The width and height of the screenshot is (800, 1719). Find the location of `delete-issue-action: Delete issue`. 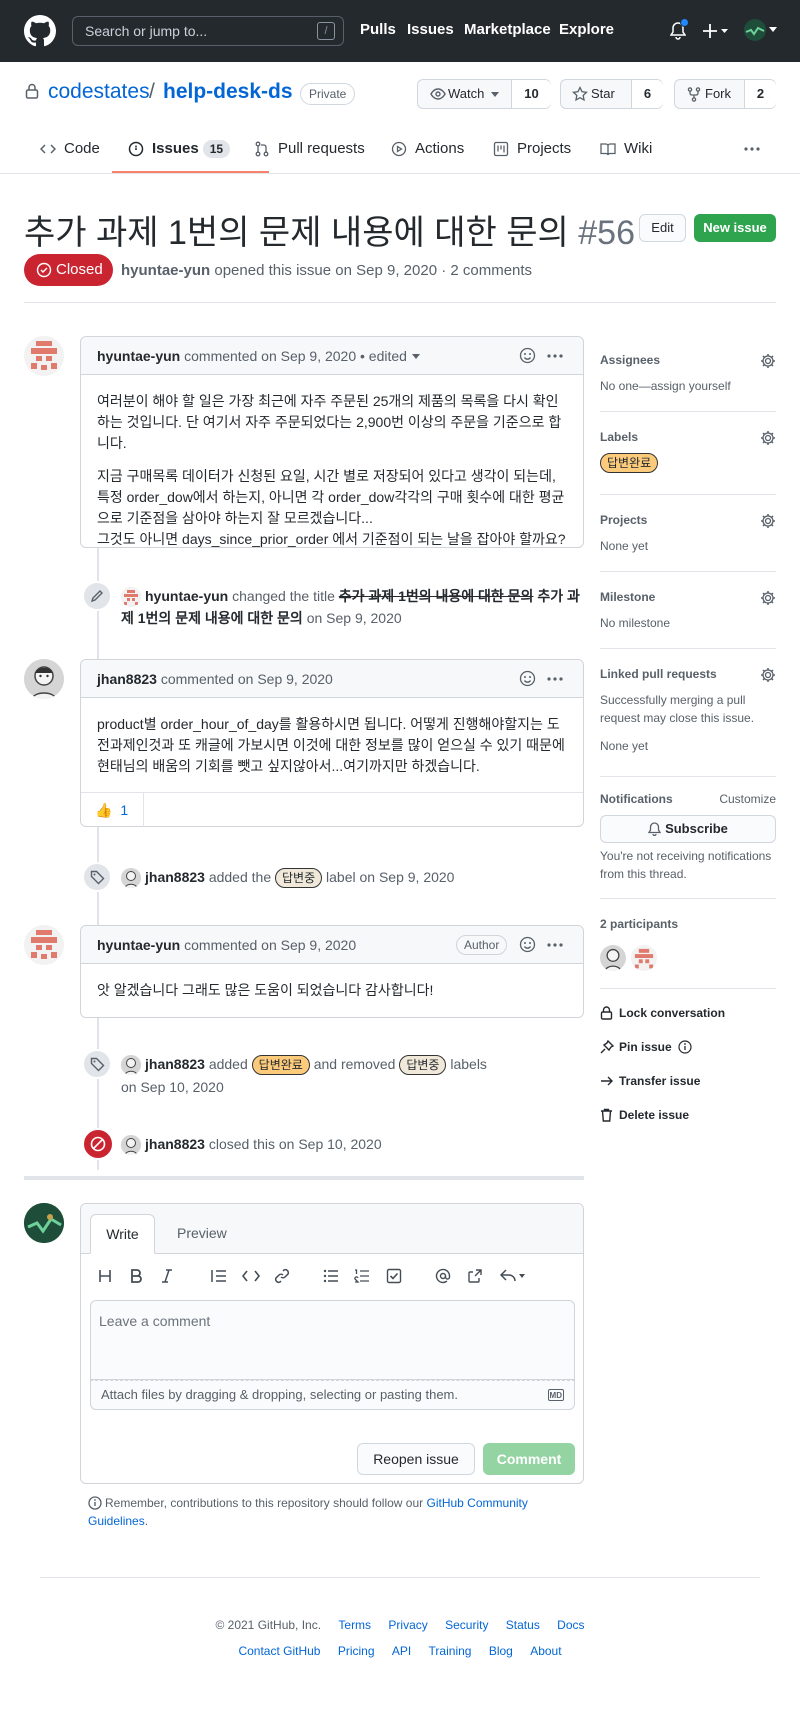

delete-issue-action: Delete issue is located at coordinates (644, 1115).